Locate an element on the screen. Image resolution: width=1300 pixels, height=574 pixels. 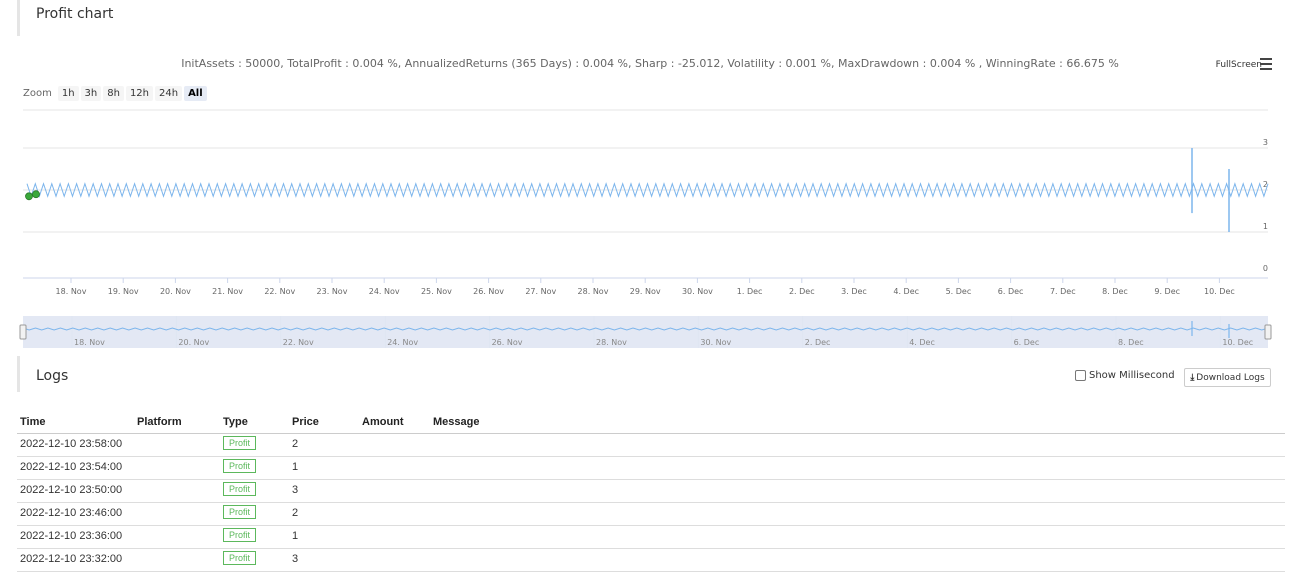
x-tick-label: 28. Nov is located at coordinates (593, 291).